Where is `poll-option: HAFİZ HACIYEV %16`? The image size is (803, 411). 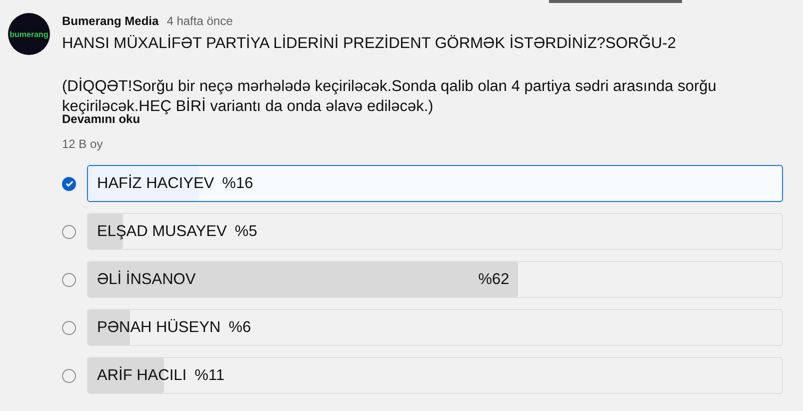
poll-option: HAFİZ HACIYEV %16 is located at coordinates (435, 183).